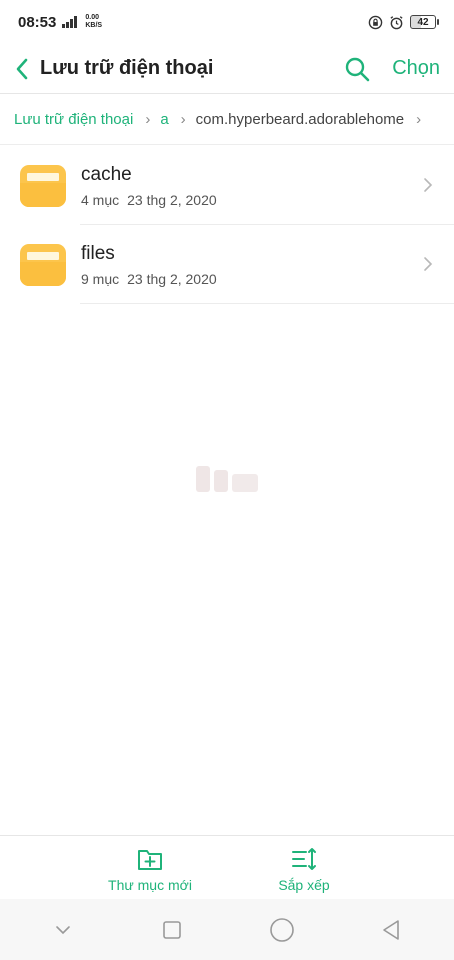  Describe the element at coordinates (227, 479) in the screenshot. I see `watermark-logo` at that location.